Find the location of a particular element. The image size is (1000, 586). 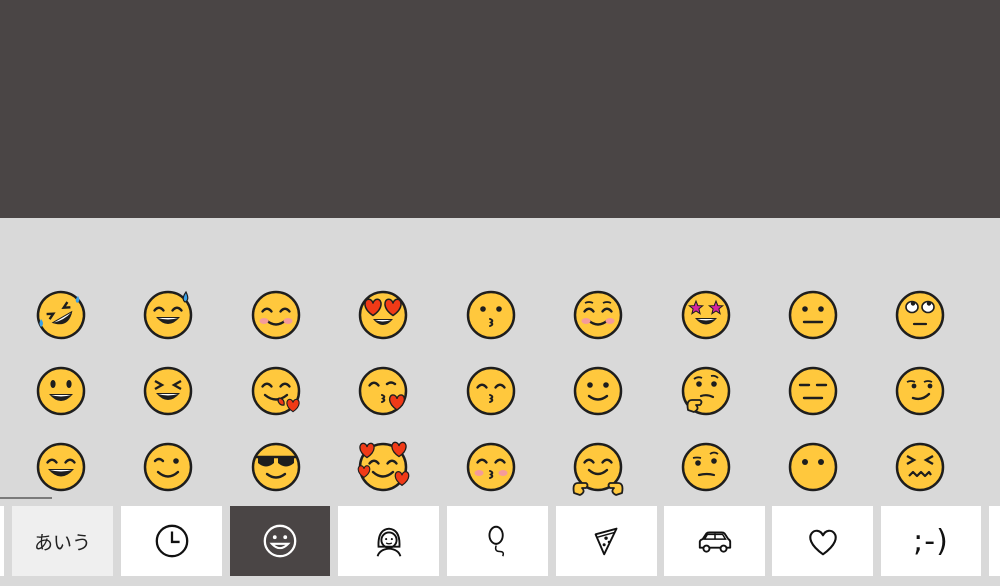

emoji-squinting-laugh is located at coordinates (168, 391).